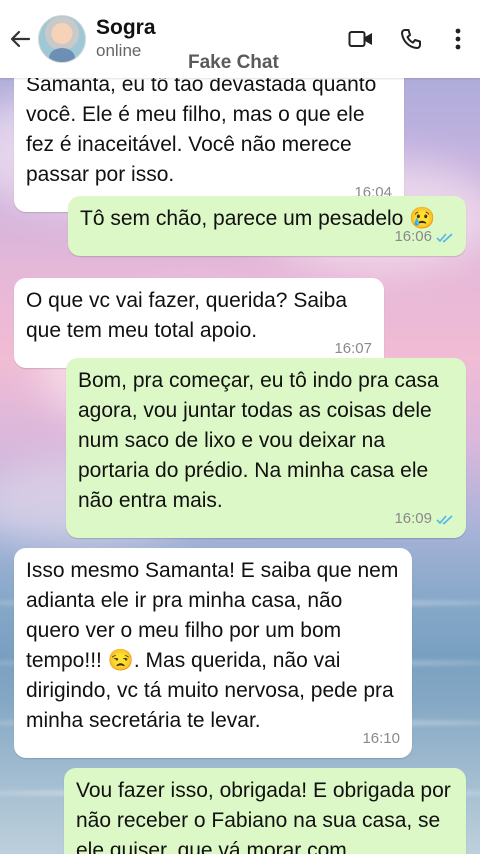  I want to click on message-time: 16:09, so click(424, 519).